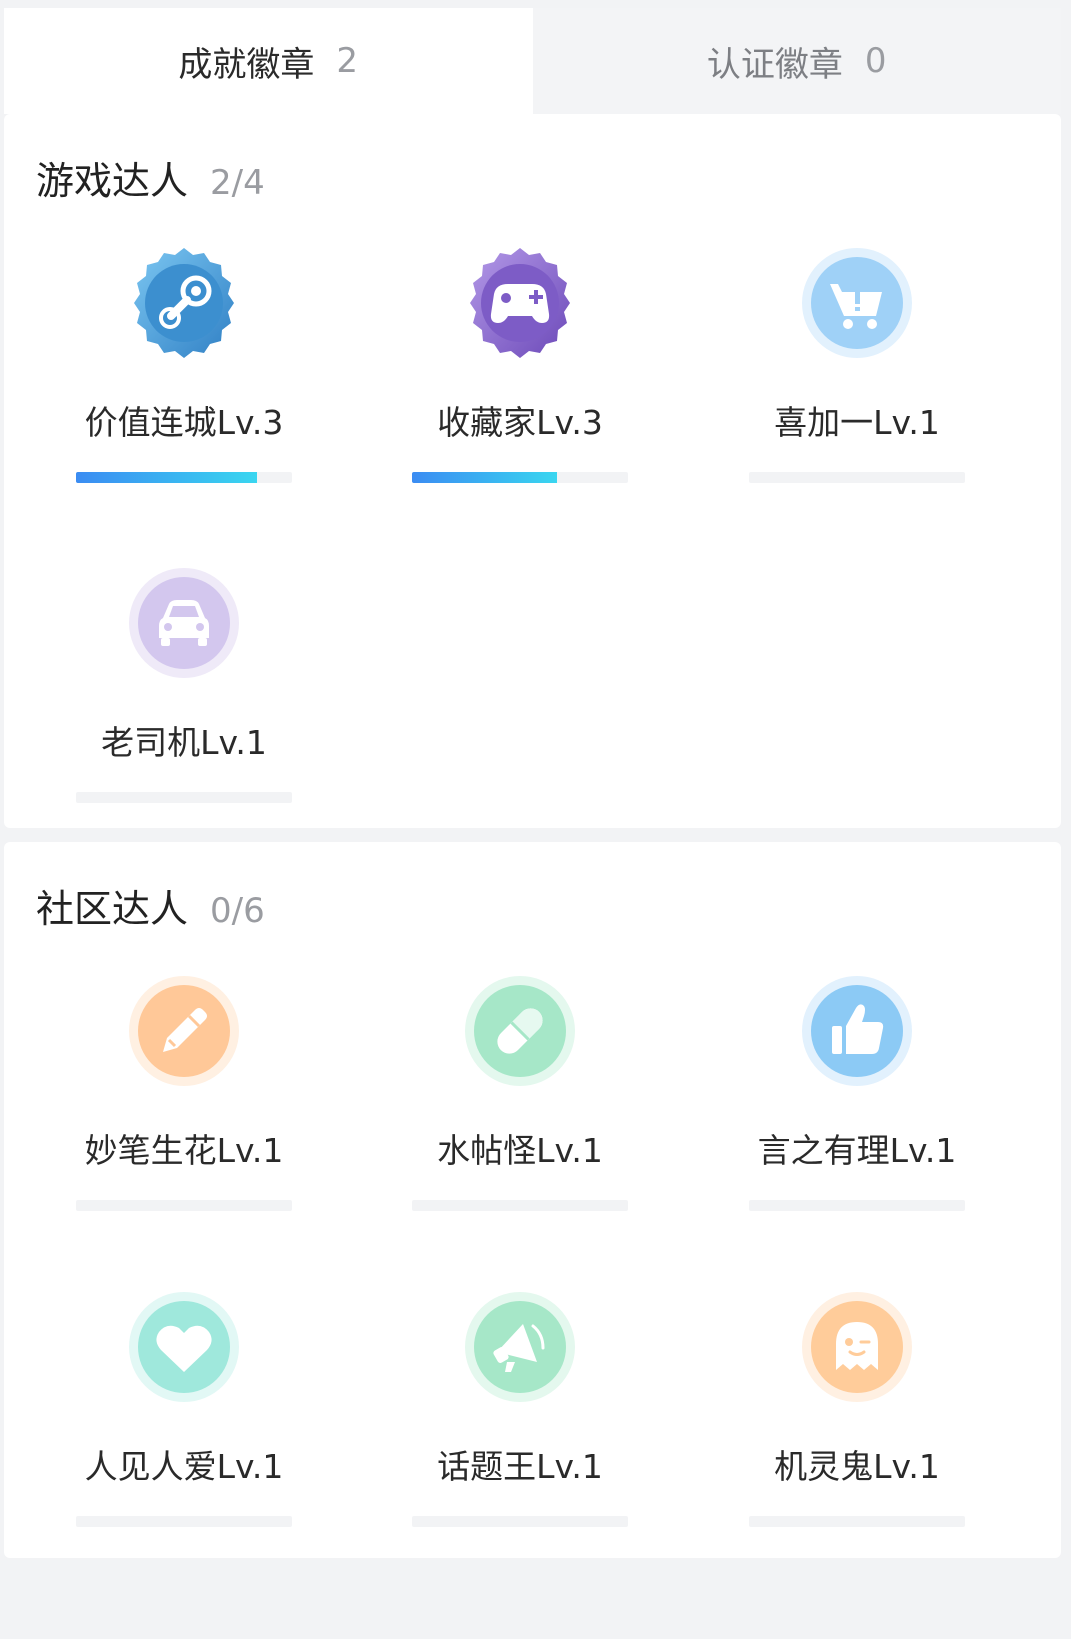  I want to click on tab-certification-badges: 认证徽章 0, so click(796, 61).